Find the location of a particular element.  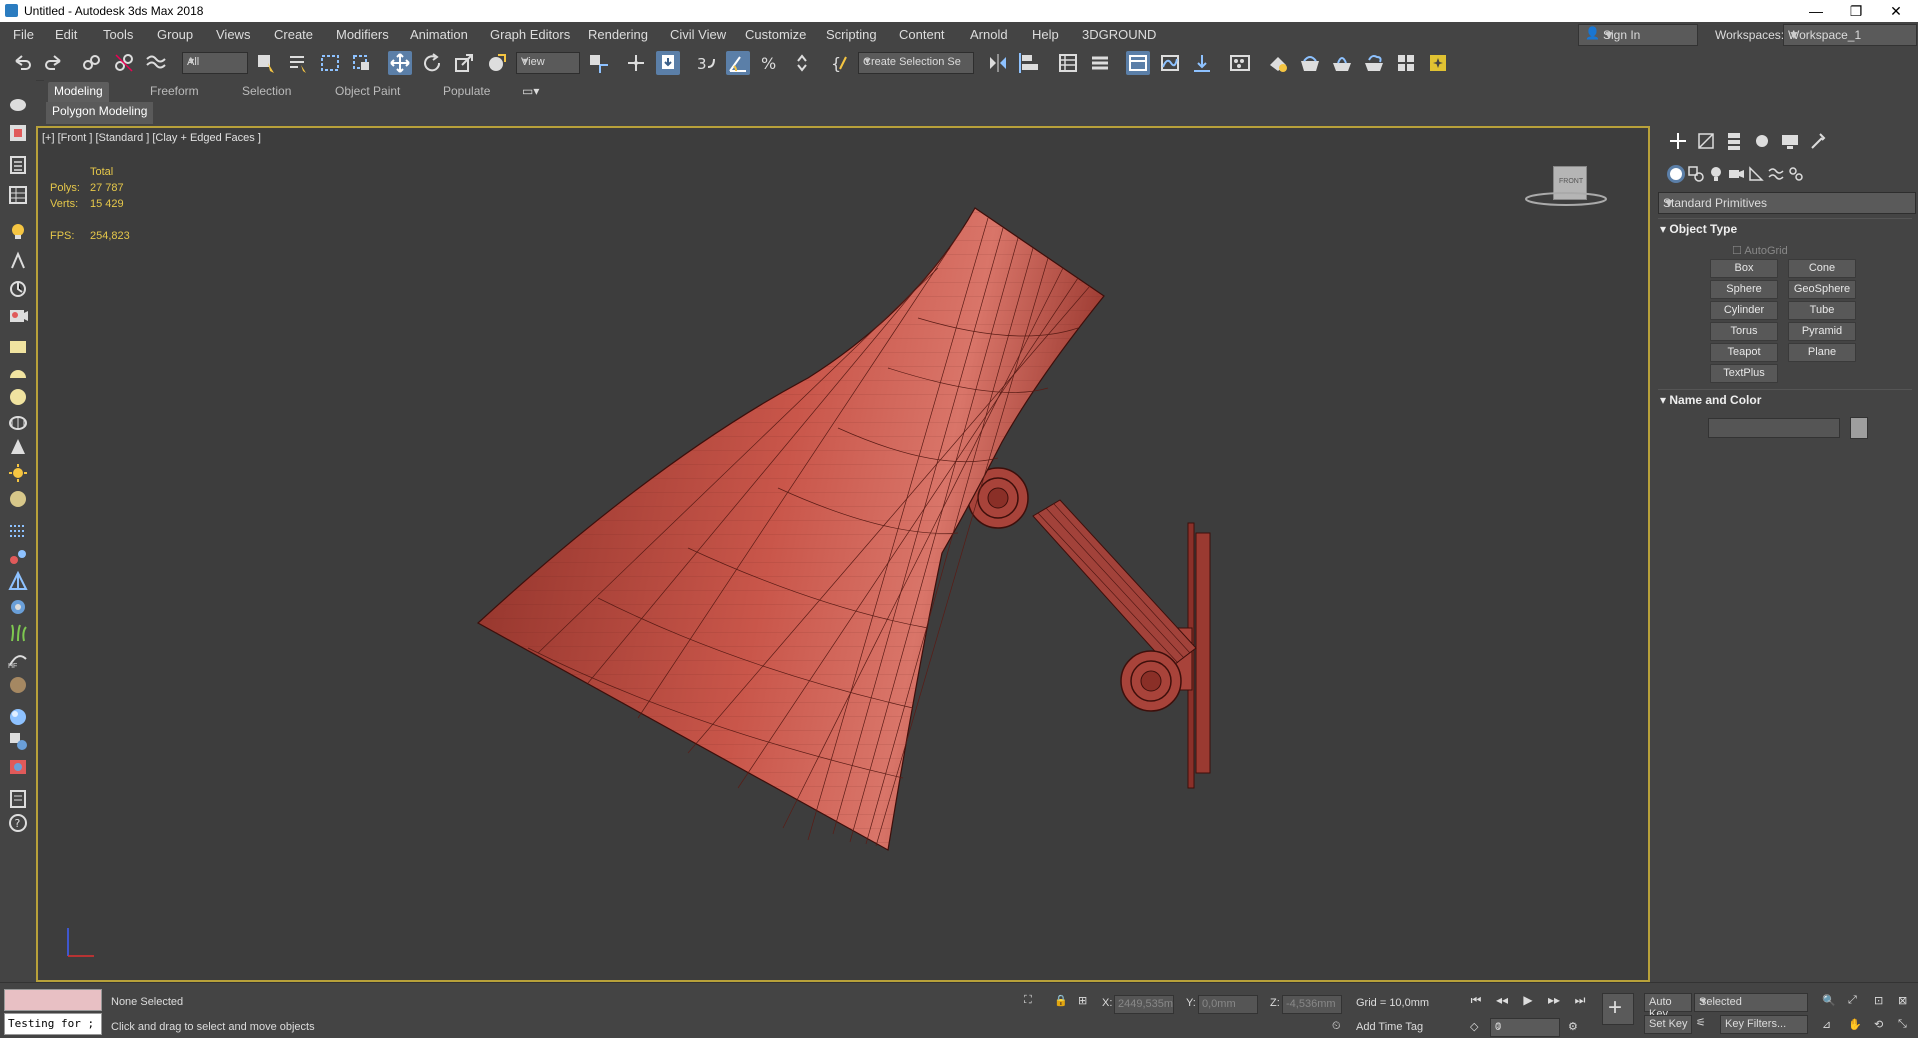

list-icon is located at coordinates (18, 165).